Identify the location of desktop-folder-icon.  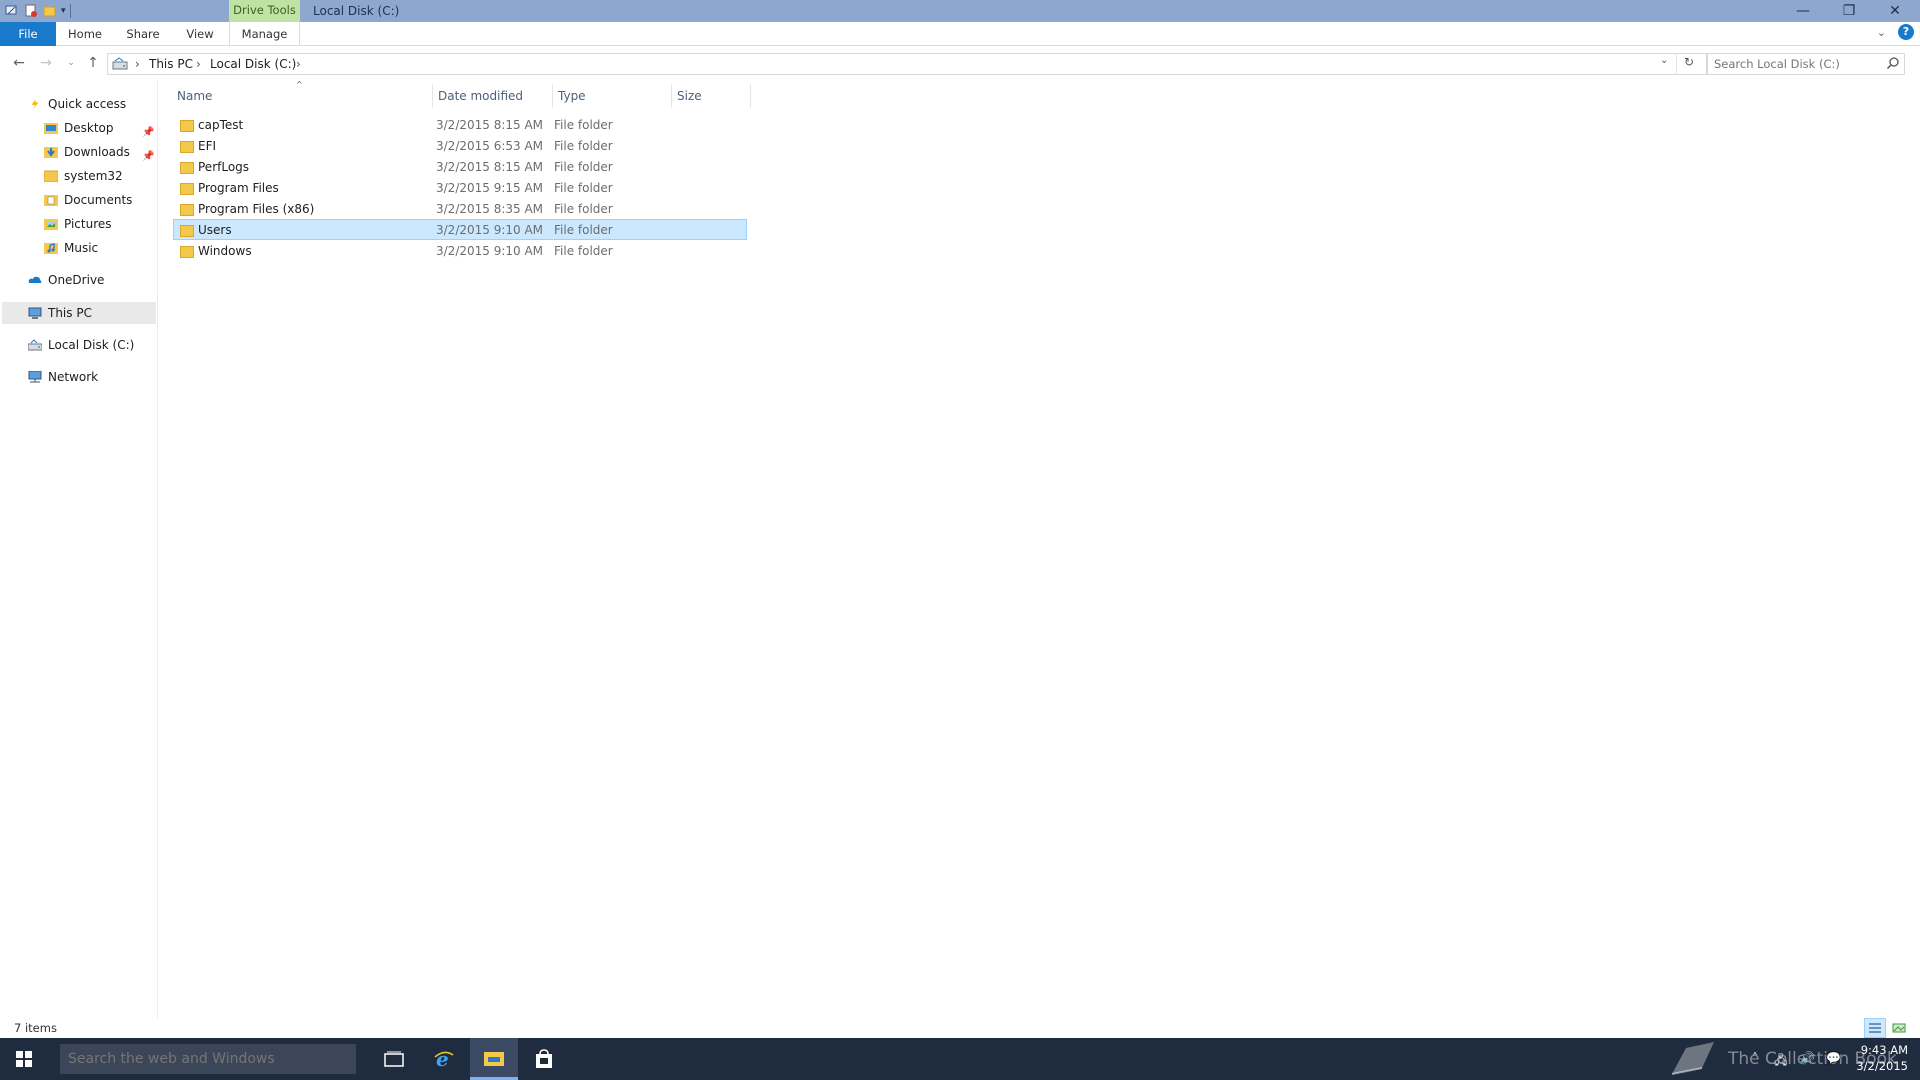
(51, 128).